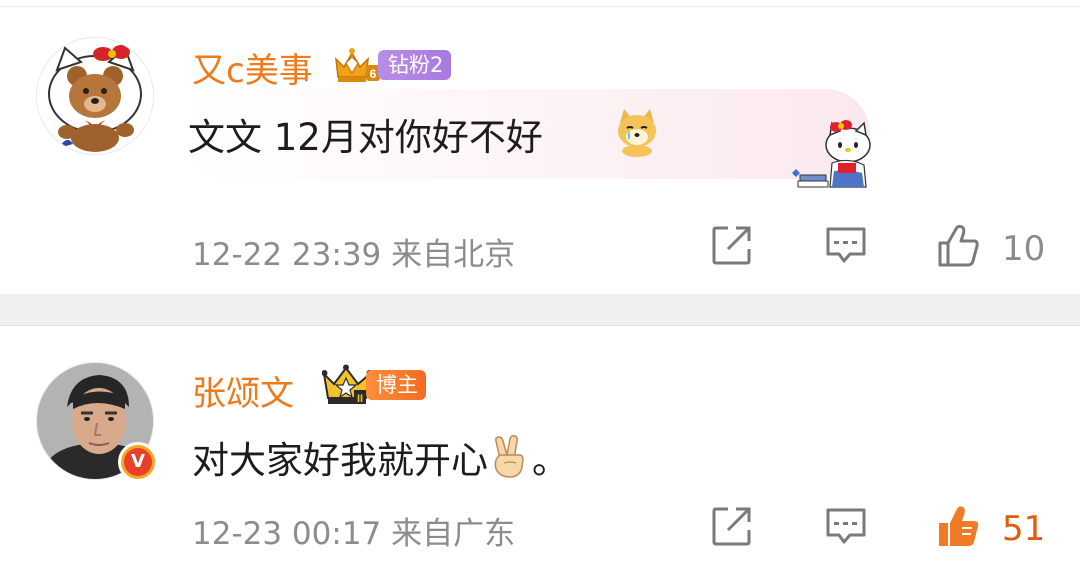 The image size is (1080, 580). What do you see at coordinates (453, 534) in the screenshot?
I see `location: 来自广东` at bounding box center [453, 534].